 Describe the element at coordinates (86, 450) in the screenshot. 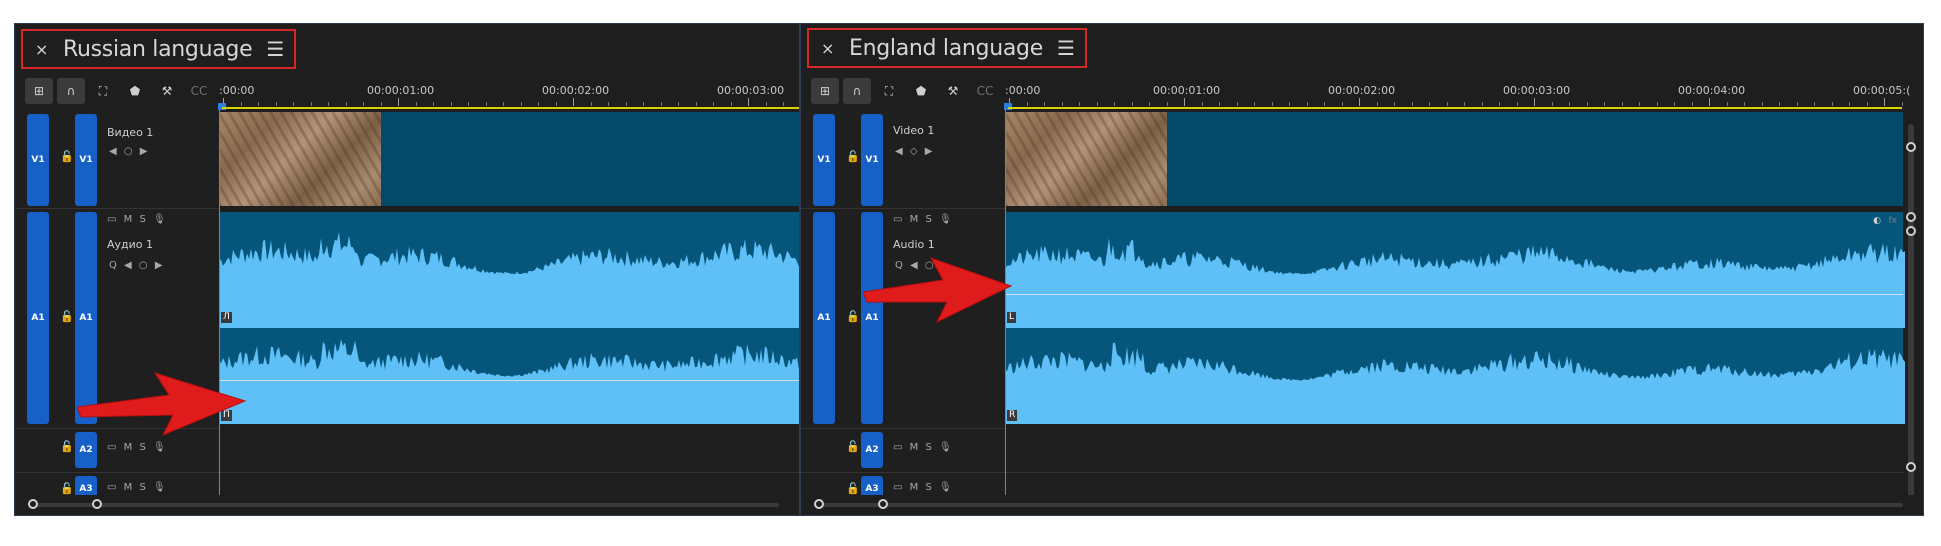

I see `track-label: A2` at that location.